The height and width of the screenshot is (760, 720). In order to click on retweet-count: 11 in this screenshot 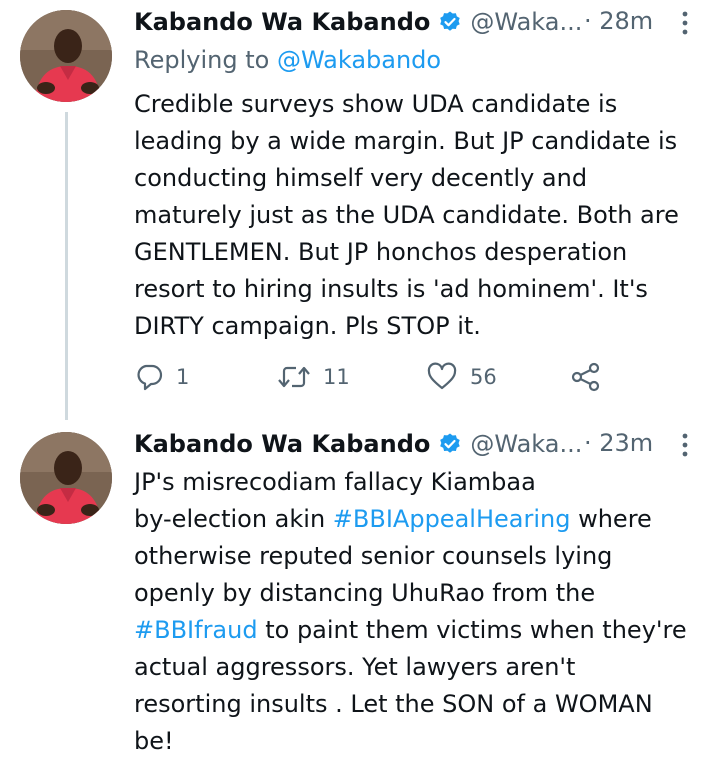, I will do `click(336, 377)`.